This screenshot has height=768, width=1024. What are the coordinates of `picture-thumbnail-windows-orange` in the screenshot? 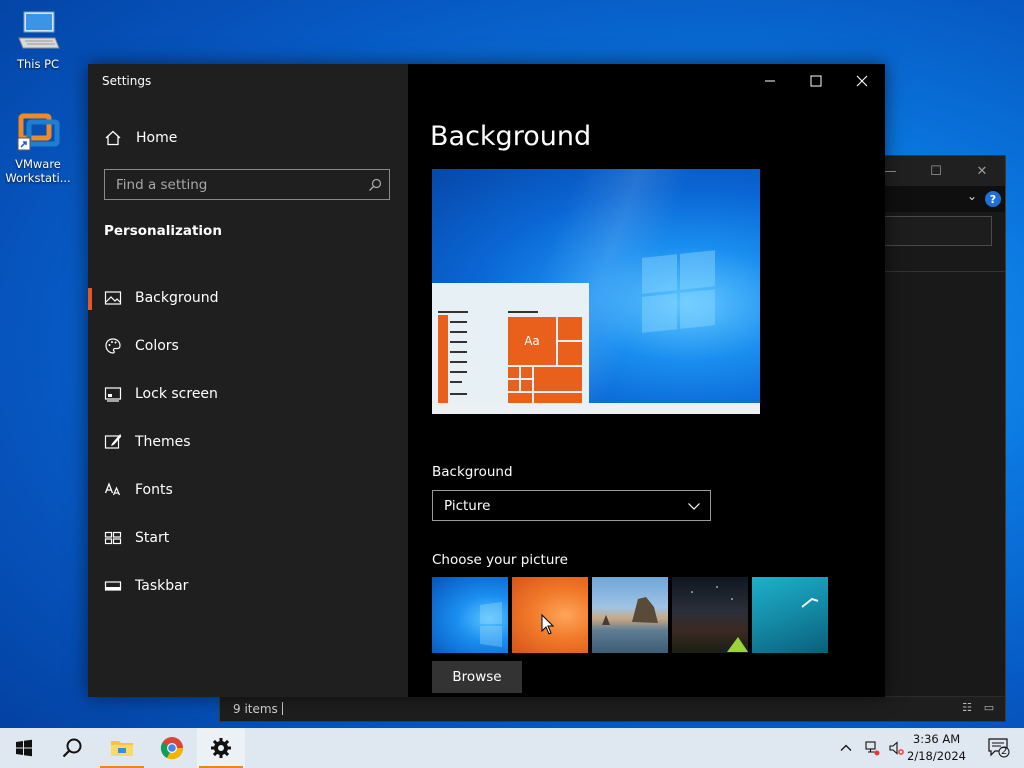 It's located at (550, 615).